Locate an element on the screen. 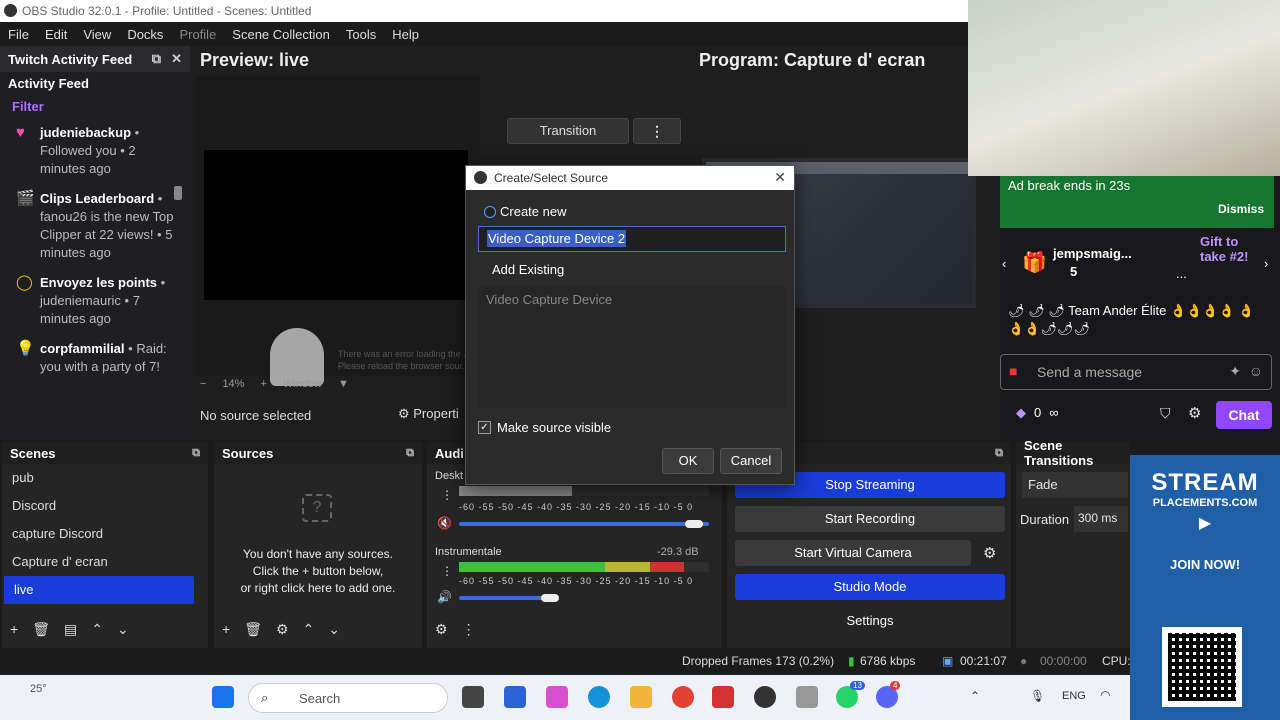  transition-button: Transition is located at coordinates (568, 131).